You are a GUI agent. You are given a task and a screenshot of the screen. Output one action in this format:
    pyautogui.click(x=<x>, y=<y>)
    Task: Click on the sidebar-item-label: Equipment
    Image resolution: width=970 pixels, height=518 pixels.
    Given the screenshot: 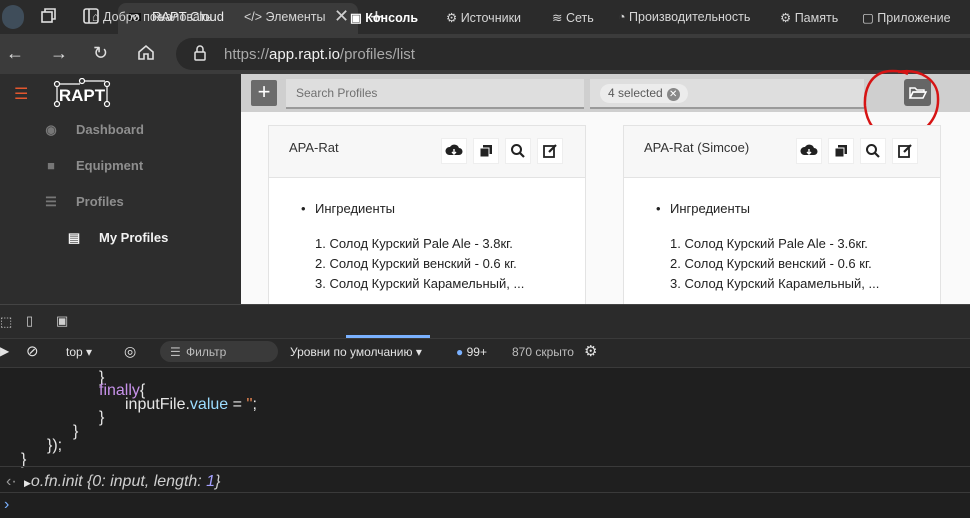 What is the action you would take?
    pyautogui.click(x=110, y=165)
    